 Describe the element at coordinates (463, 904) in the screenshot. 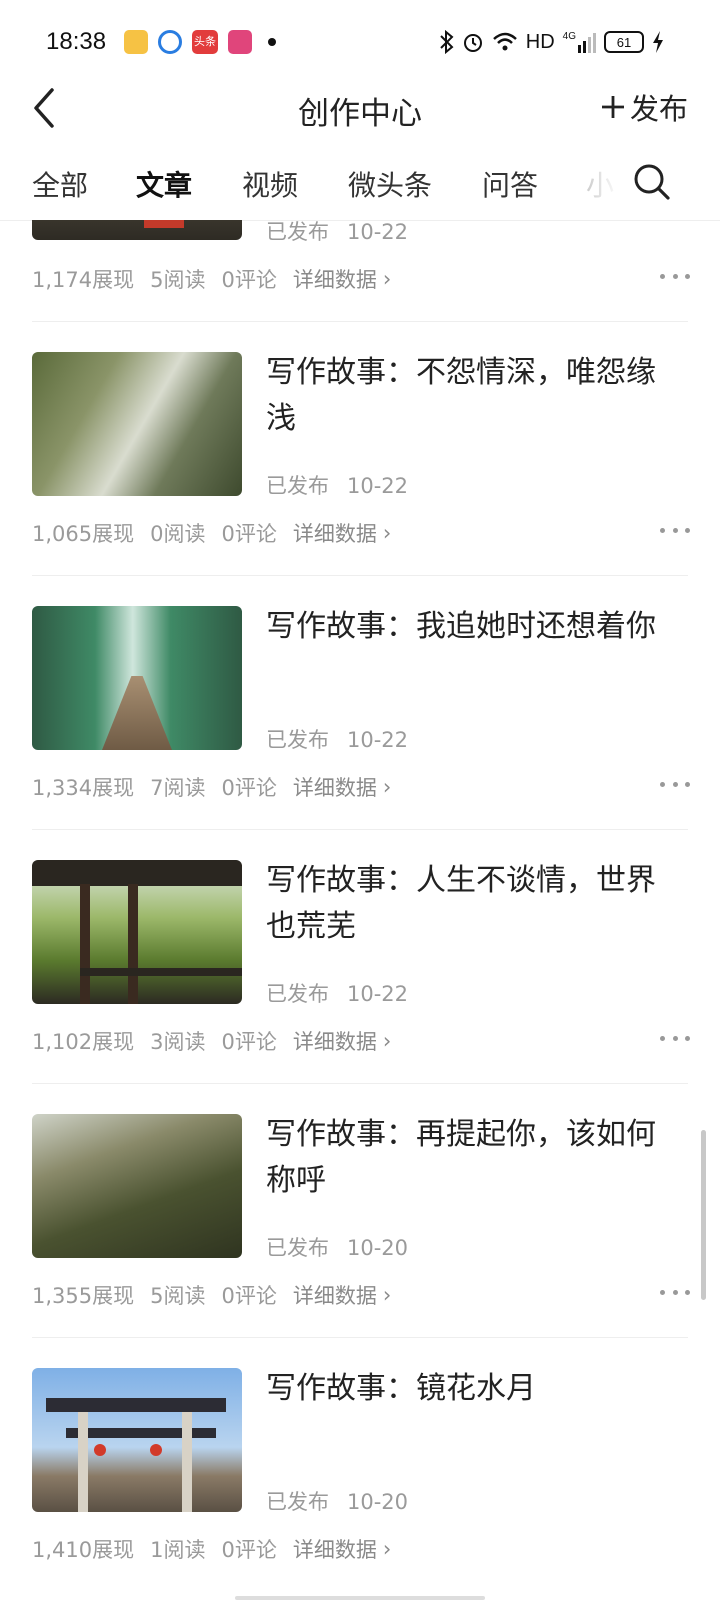

I see `article-title: 写作故事：人生不谈情，世界也荒芜` at that location.